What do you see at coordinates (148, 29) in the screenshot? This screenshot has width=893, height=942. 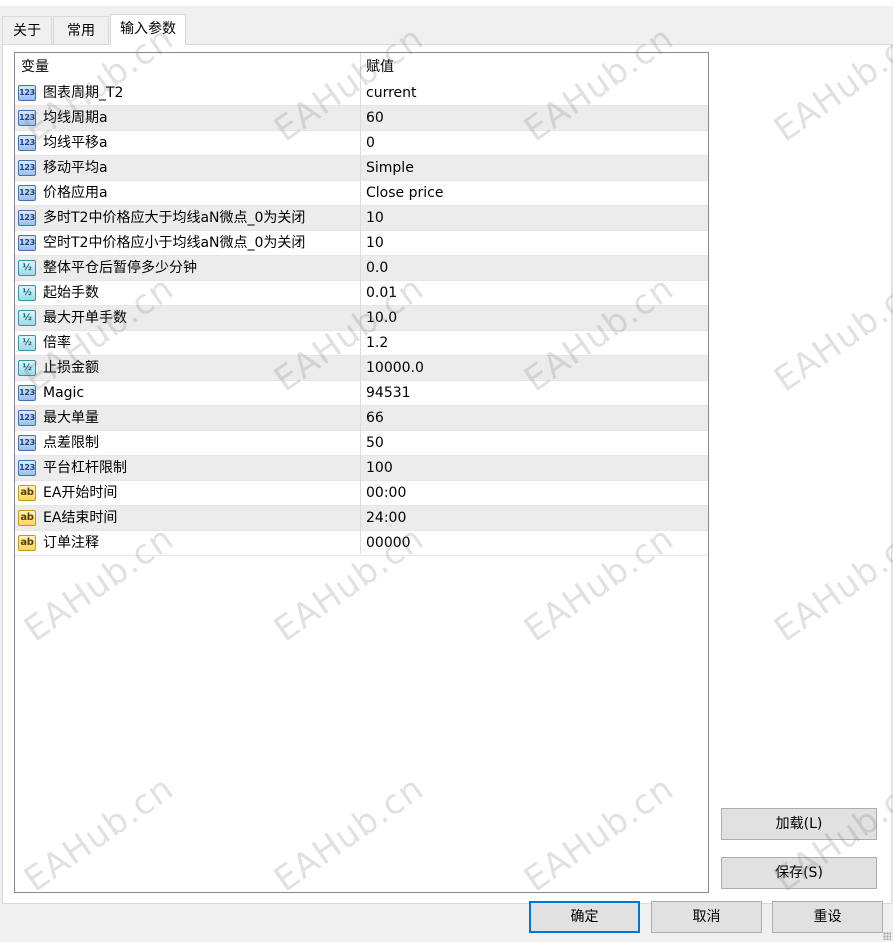 I see `tab-input-parameters: 输入参数` at bounding box center [148, 29].